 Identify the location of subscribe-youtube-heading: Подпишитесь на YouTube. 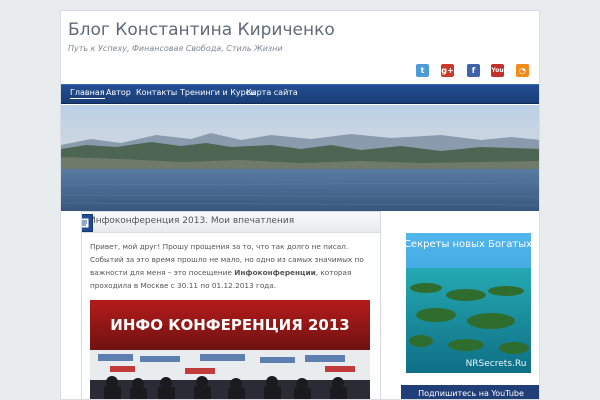
(470, 392).